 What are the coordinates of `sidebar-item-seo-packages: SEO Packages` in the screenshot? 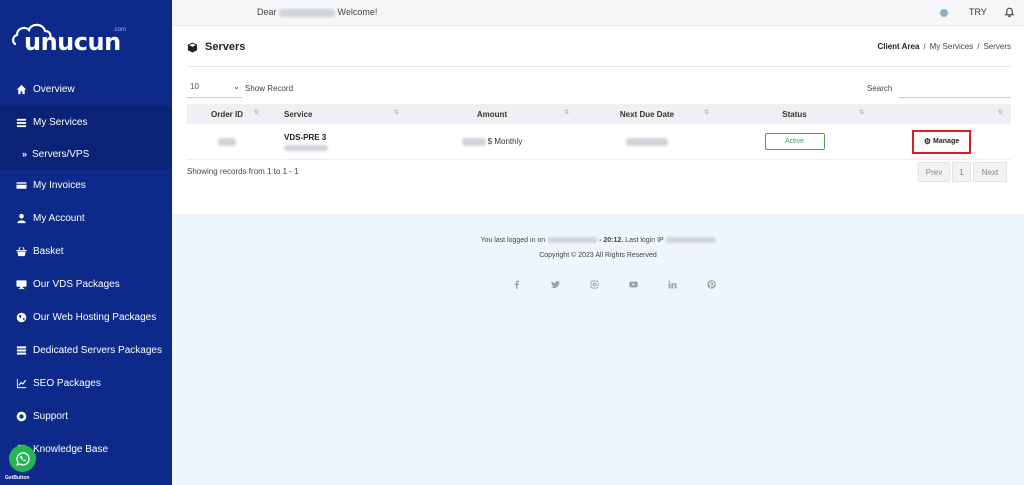 It's located at (86, 383).